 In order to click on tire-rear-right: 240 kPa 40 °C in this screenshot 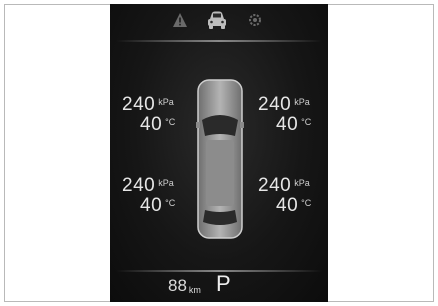, I will do `click(284, 195)`.